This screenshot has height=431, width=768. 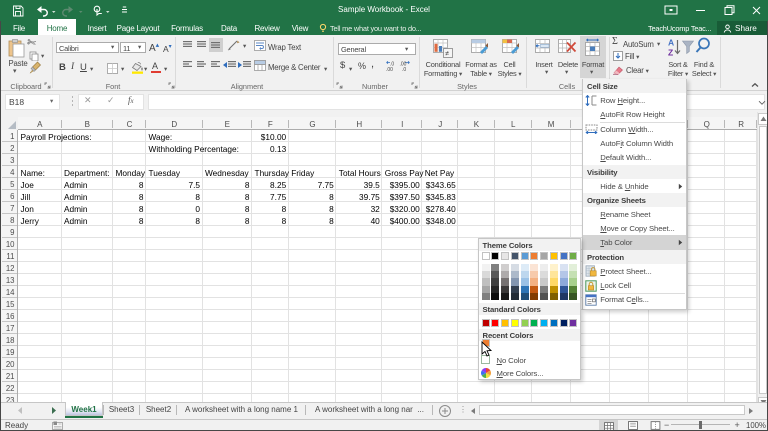 What do you see at coordinates (670, 53) in the screenshot?
I see `svg-text: Z` at bounding box center [670, 53].